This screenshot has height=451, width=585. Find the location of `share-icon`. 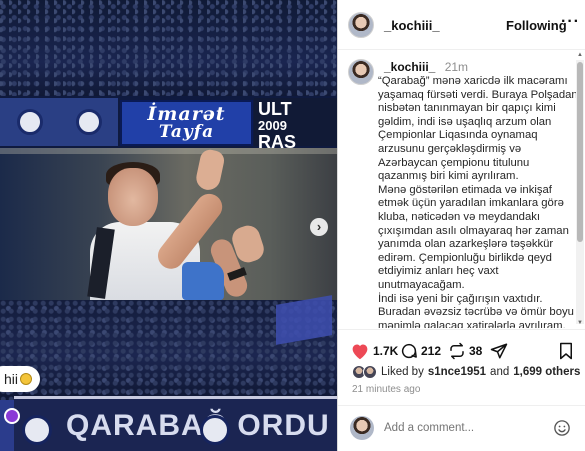

share-icon is located at coordinates (499, 351).